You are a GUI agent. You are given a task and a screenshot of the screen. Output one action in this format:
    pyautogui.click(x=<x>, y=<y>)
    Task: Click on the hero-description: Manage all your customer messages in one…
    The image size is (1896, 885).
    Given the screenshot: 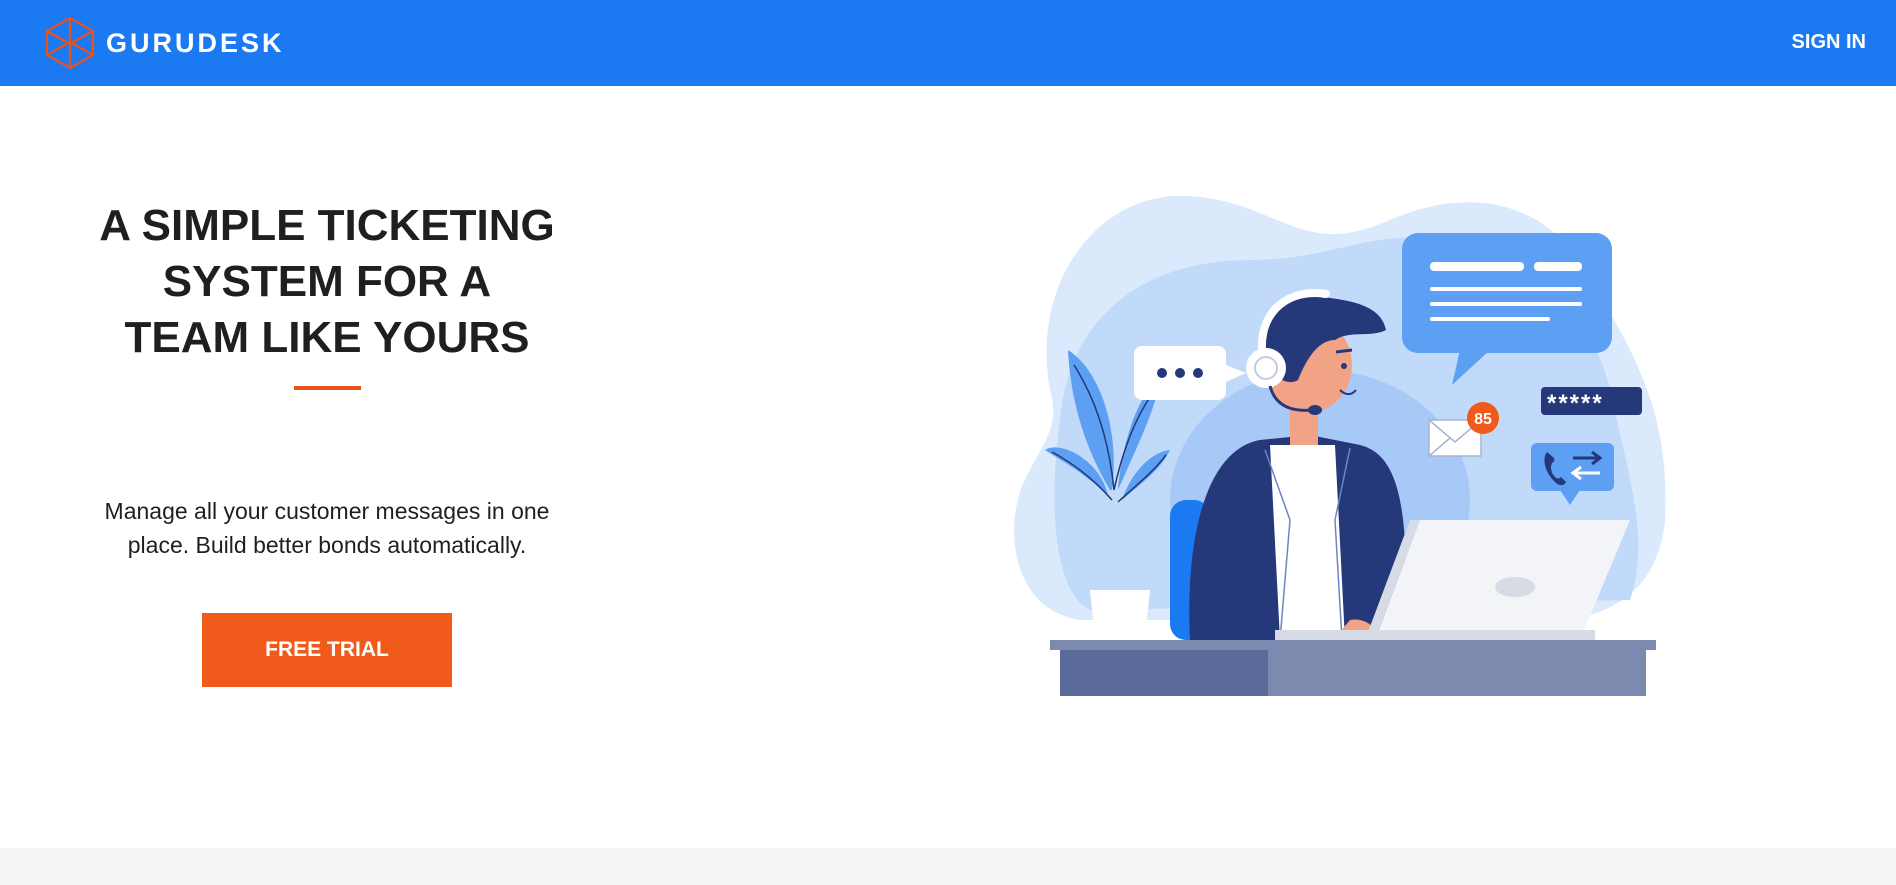 What is the action you would take?
    pyautogui.click(x=327, y=528)
    